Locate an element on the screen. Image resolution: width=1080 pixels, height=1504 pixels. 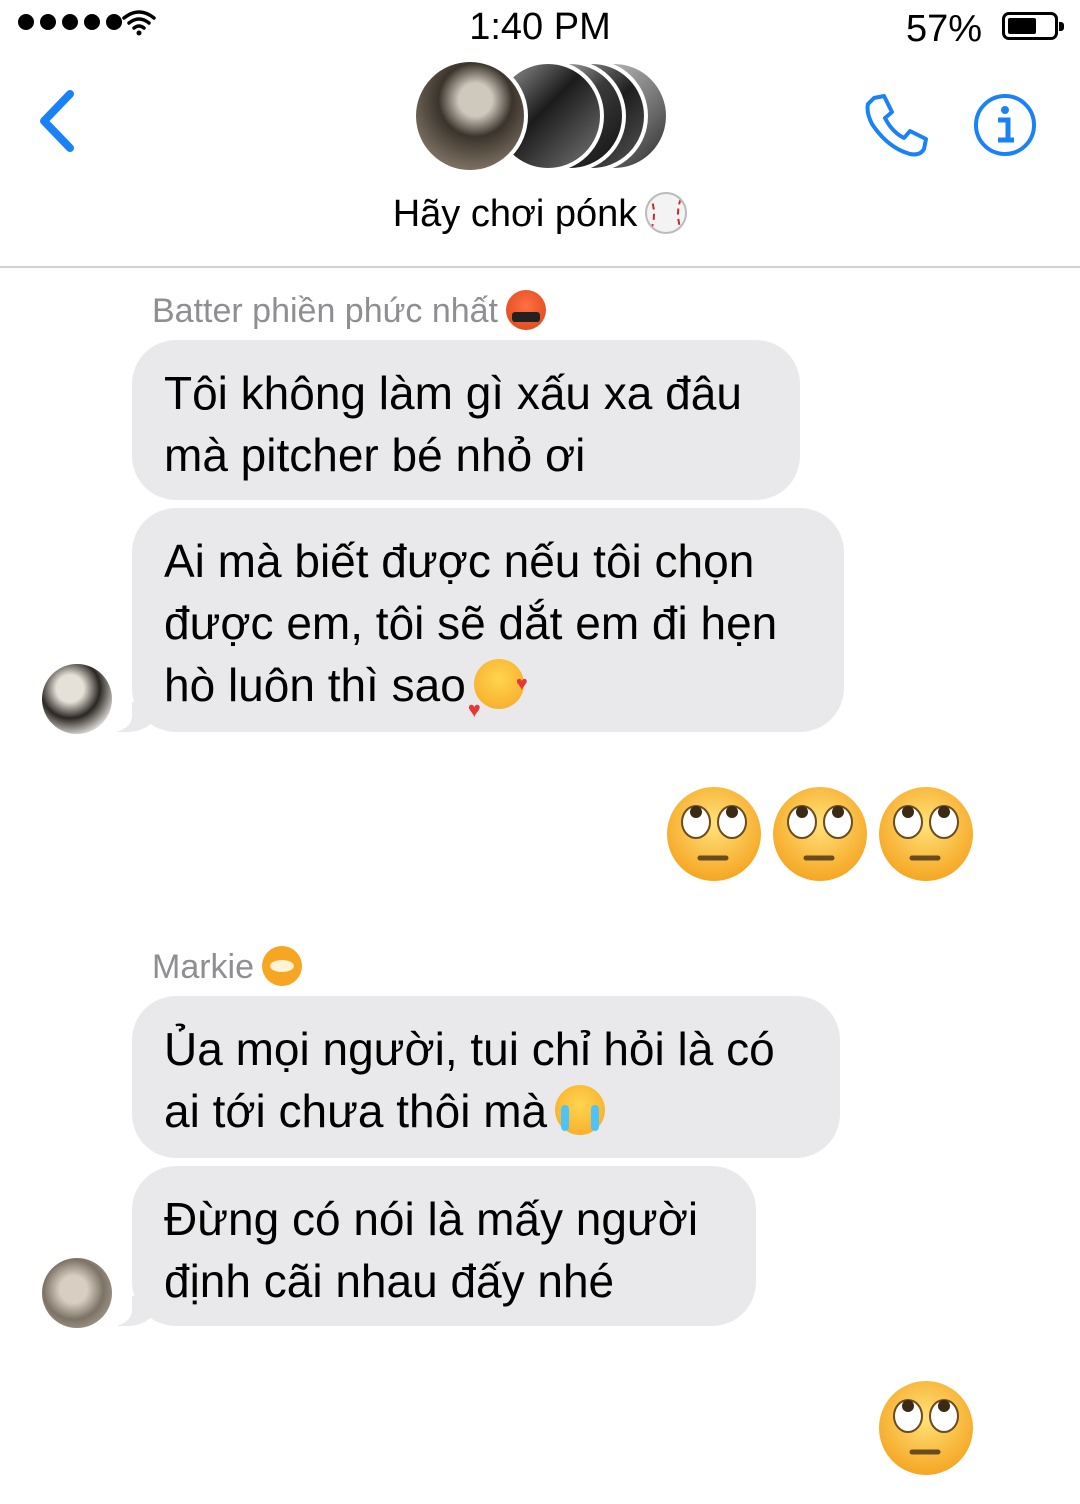
loudly-crying-face-icon is located at coordinates (580, 1110).